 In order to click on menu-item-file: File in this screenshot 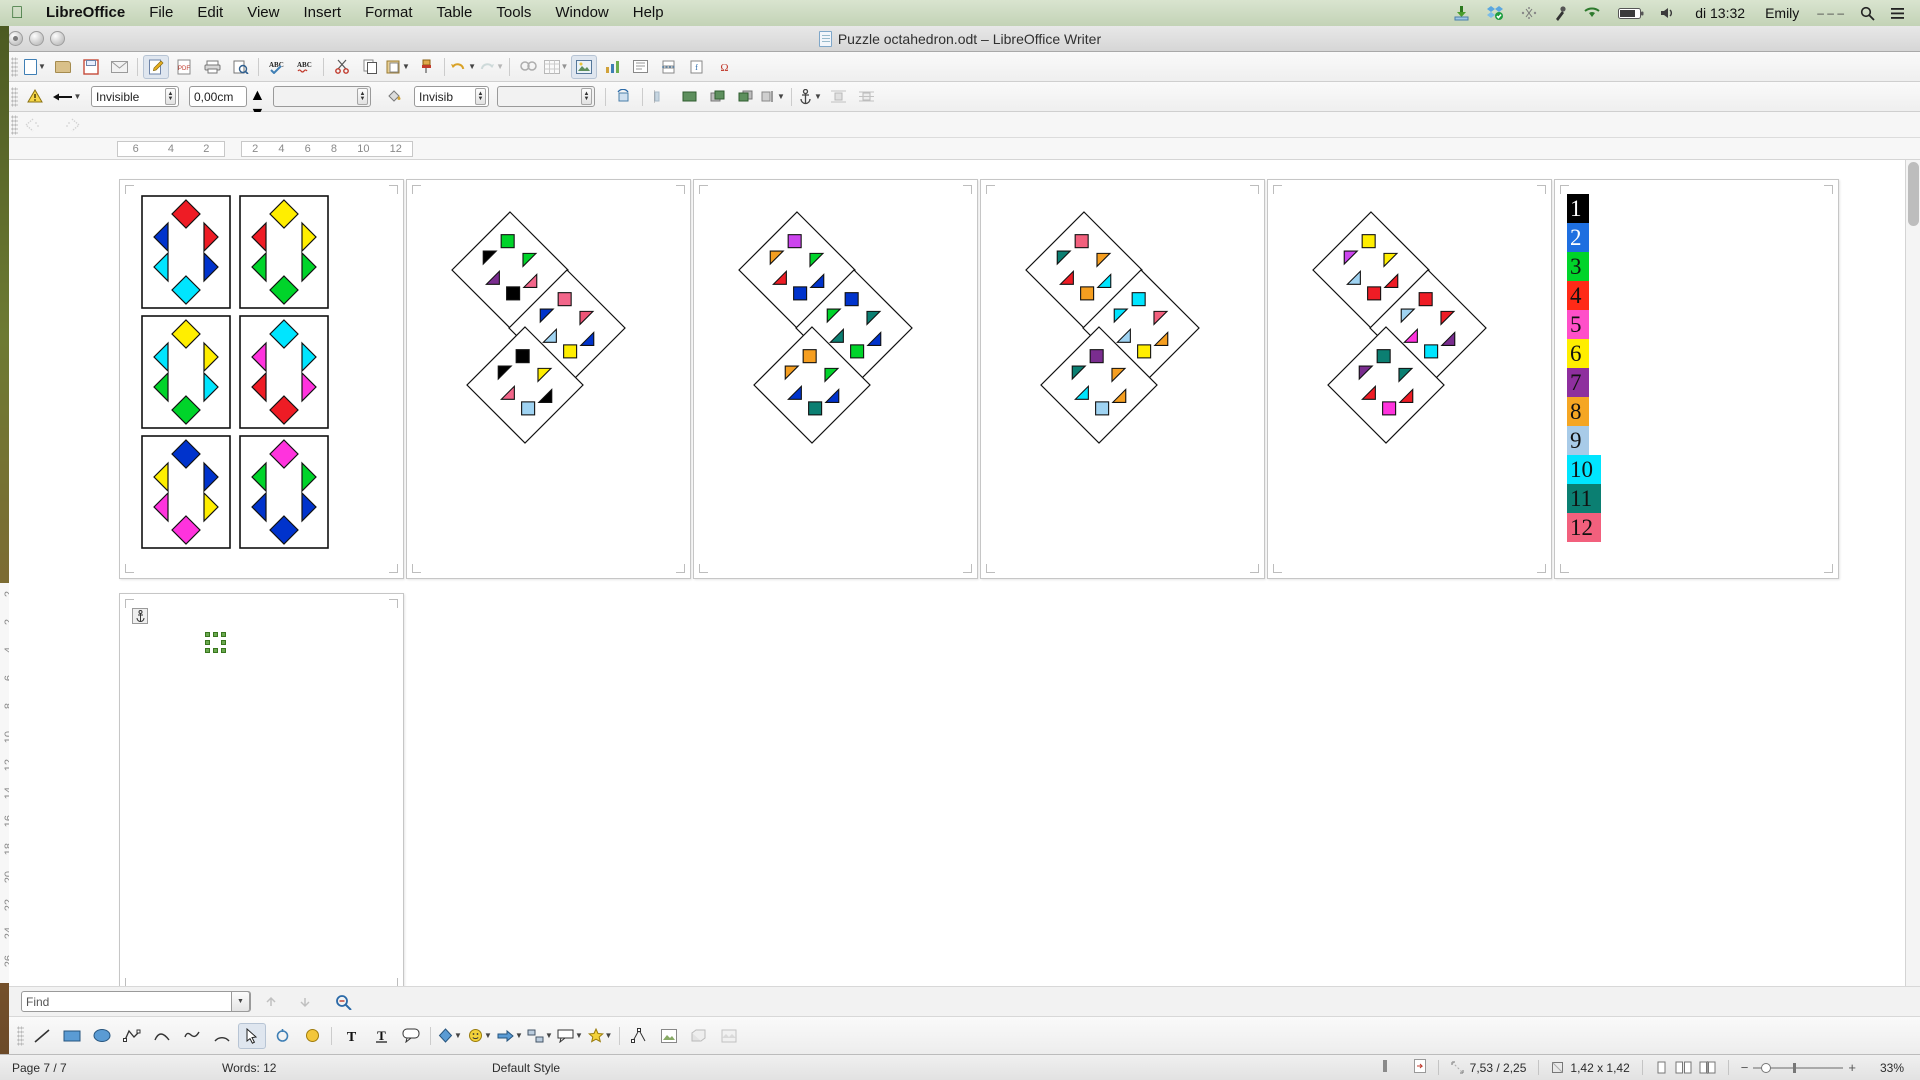, I will do `click(161, 13)`.